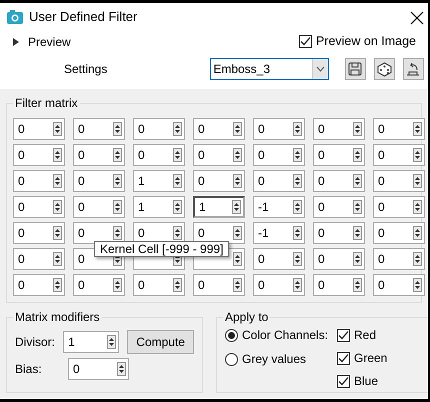 This screenshot has height=402, width=430. Describe the element at coordinates (57, 317) in the screenshot. I see `group-title: Matrix modifiers` at that location.